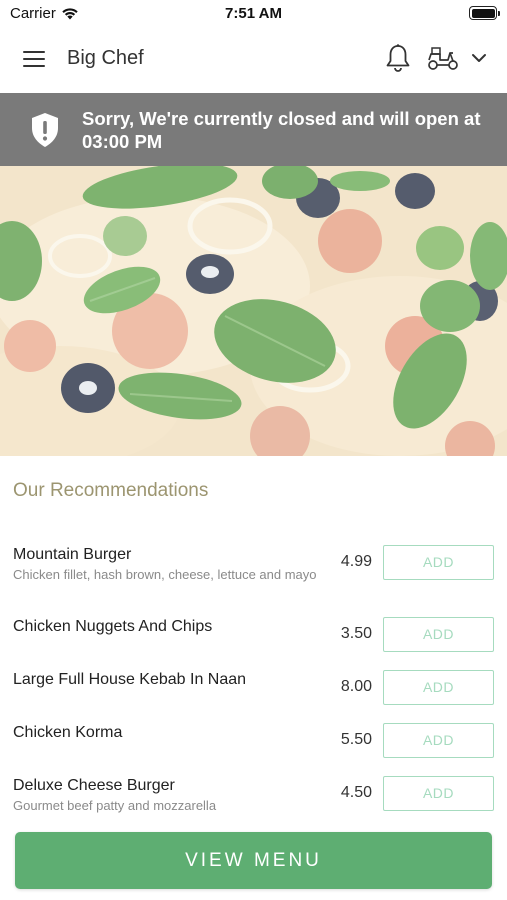 The image size is (507, 900). I want to click on navigation-bar: Big Chef, so click(253, 59).